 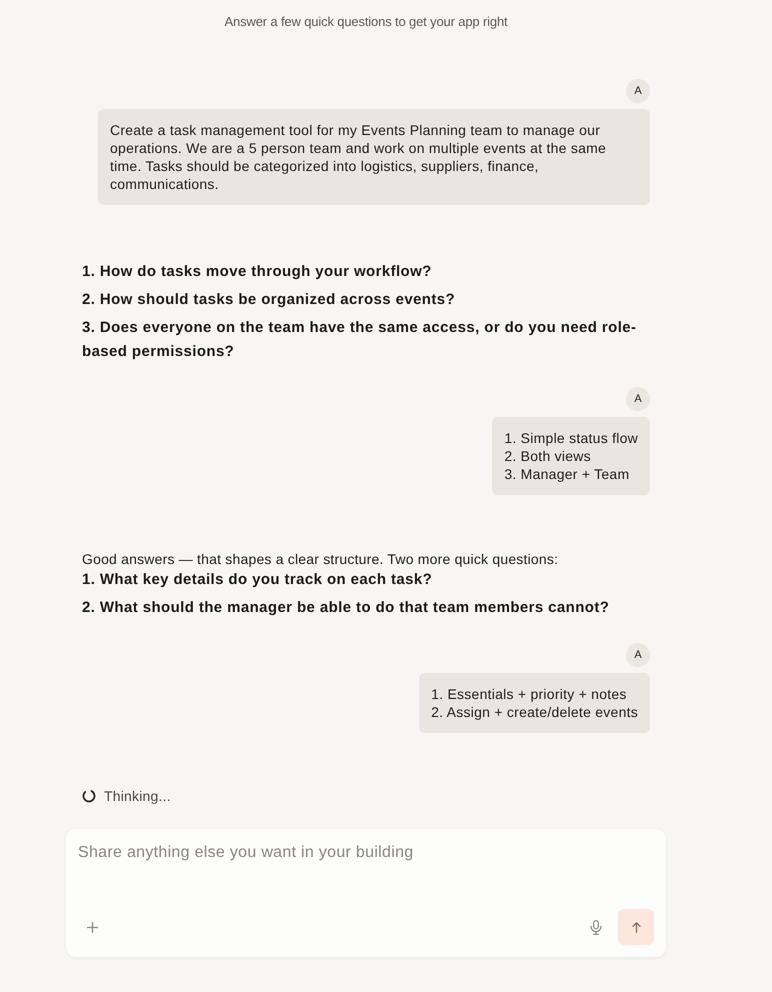 What do you see at coordinates (346, 608) in the screenshot?
I see `question-text: 2. What should the manager be able to do that team members cannot?` at bounding box center [346, 608].